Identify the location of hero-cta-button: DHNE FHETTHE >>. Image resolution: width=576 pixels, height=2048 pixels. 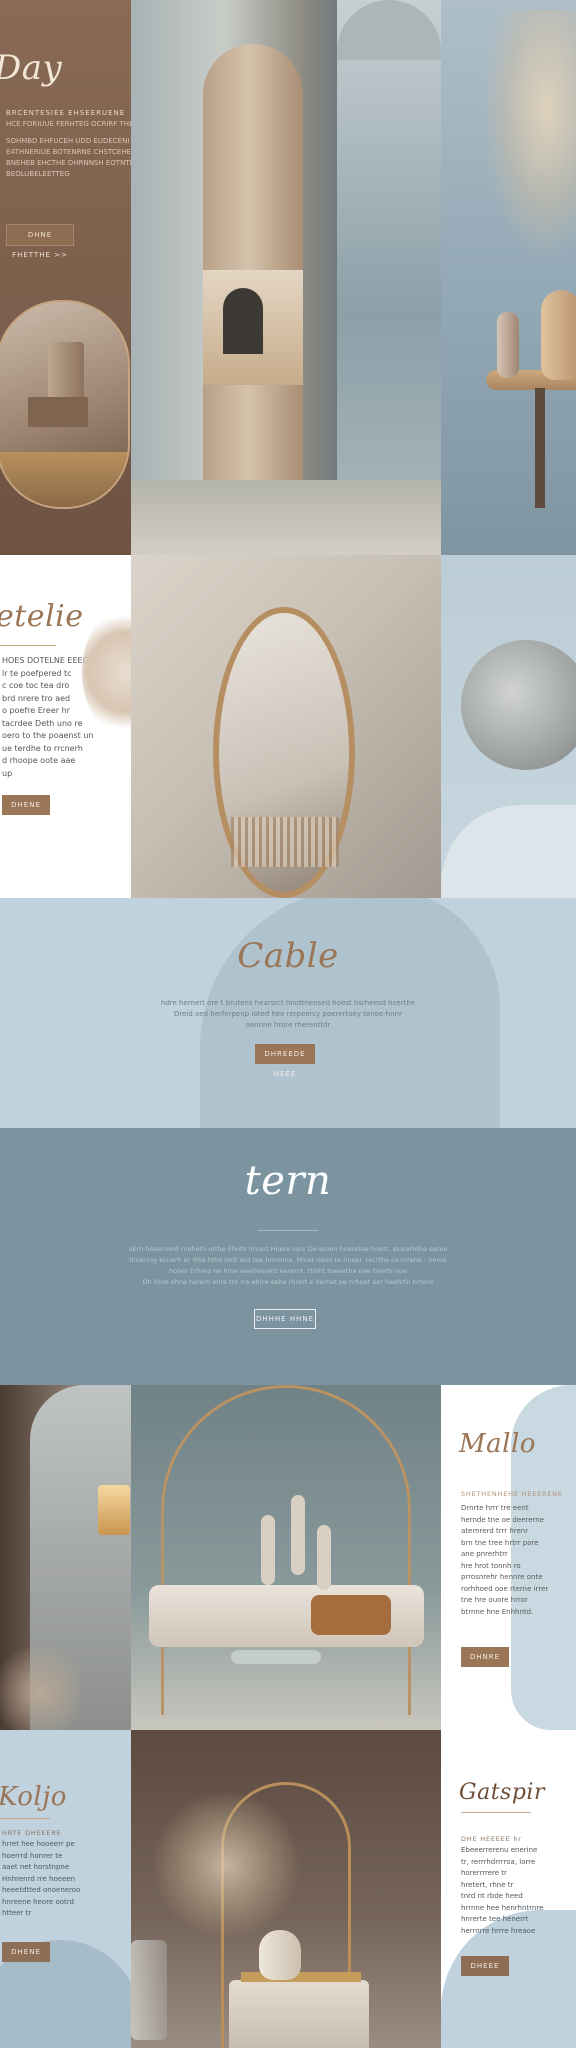
(40, 241).